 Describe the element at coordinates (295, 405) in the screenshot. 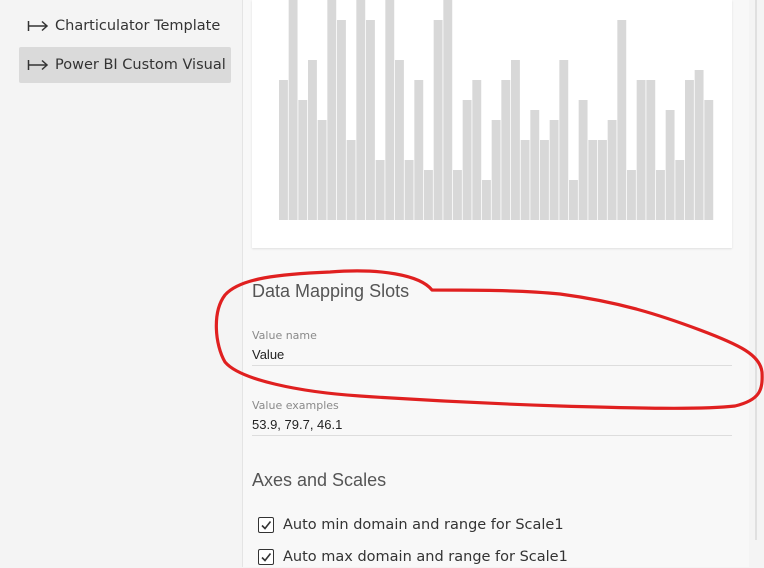

I see `value-examples-label: Value examples` at that location.